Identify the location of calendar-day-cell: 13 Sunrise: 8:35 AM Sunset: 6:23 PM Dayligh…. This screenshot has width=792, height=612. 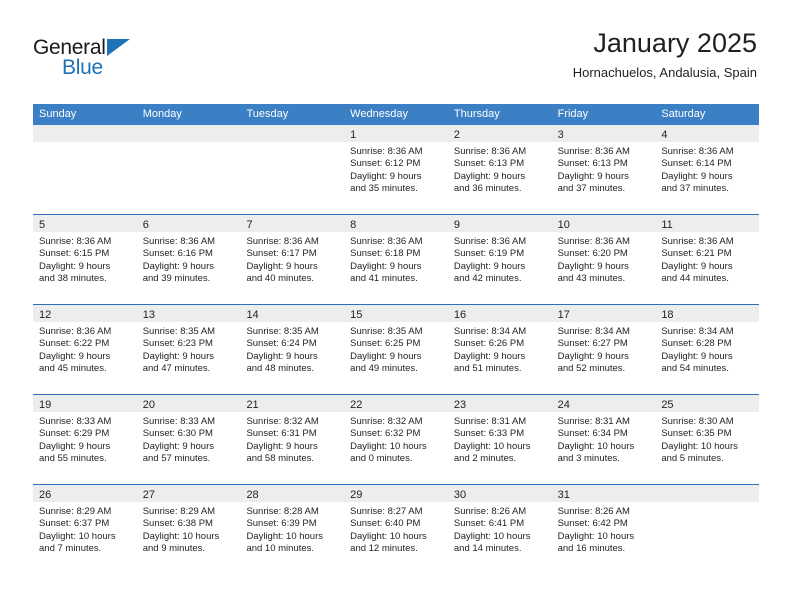
(188, 349).